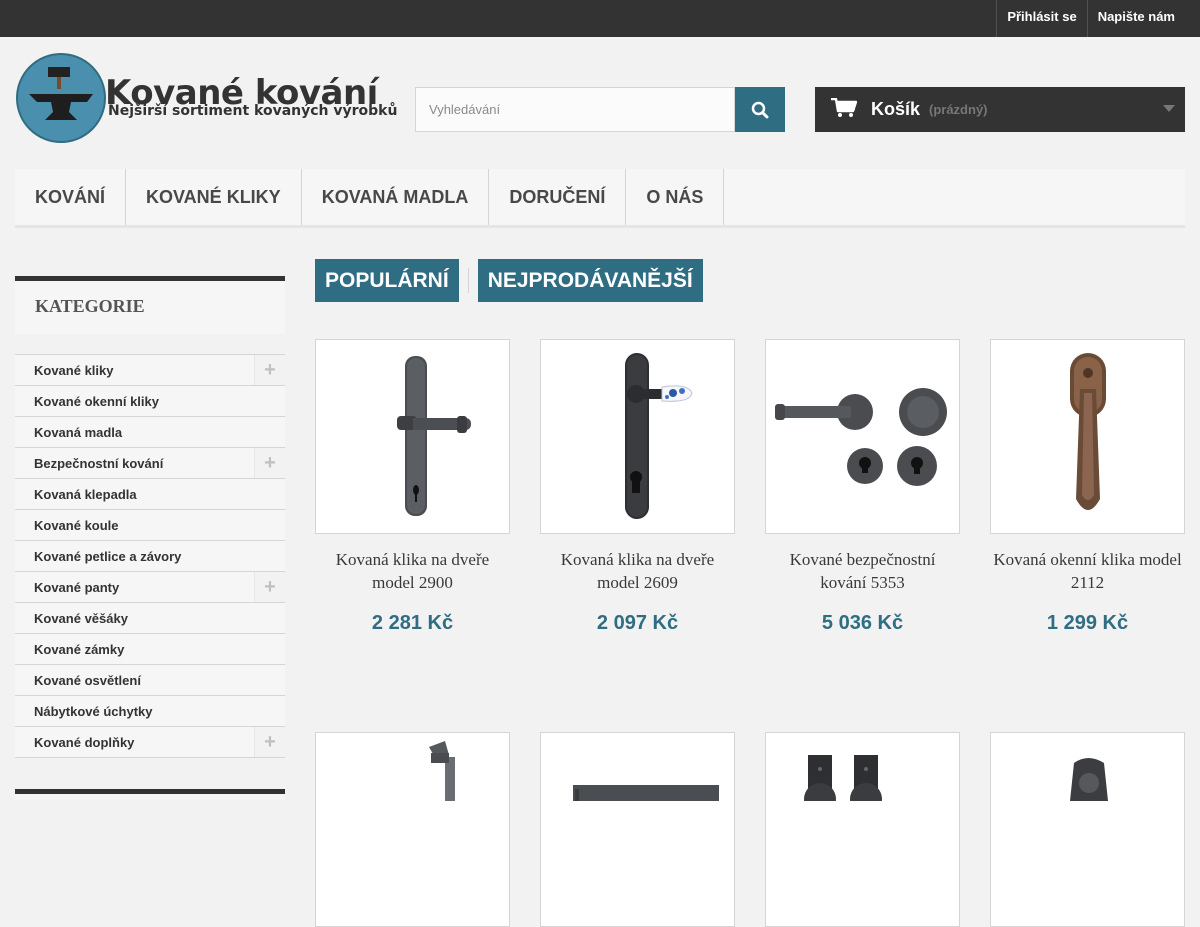 Image resolution: width=1200 pixels, height=927 pixels. I want to click on product-price: 5 036 Kč, so click(862, 623).